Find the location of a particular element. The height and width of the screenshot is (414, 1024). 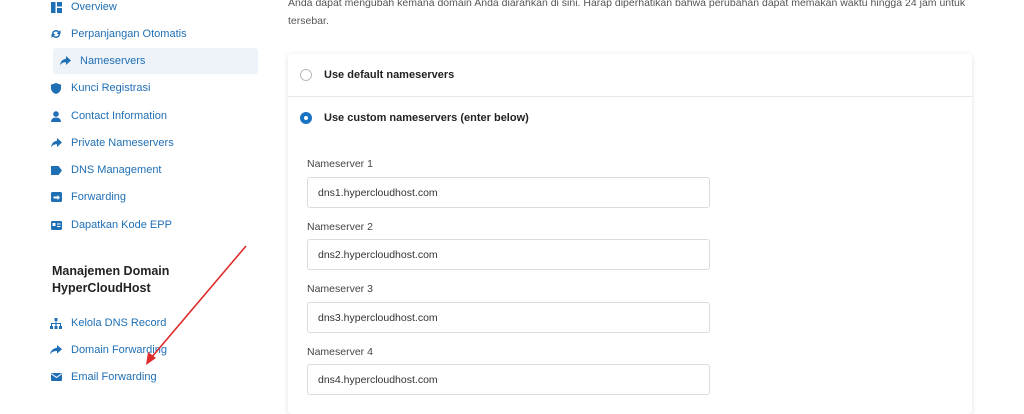

option-default-nameservers: Use default nameservers is located at coordinates (630, 75).